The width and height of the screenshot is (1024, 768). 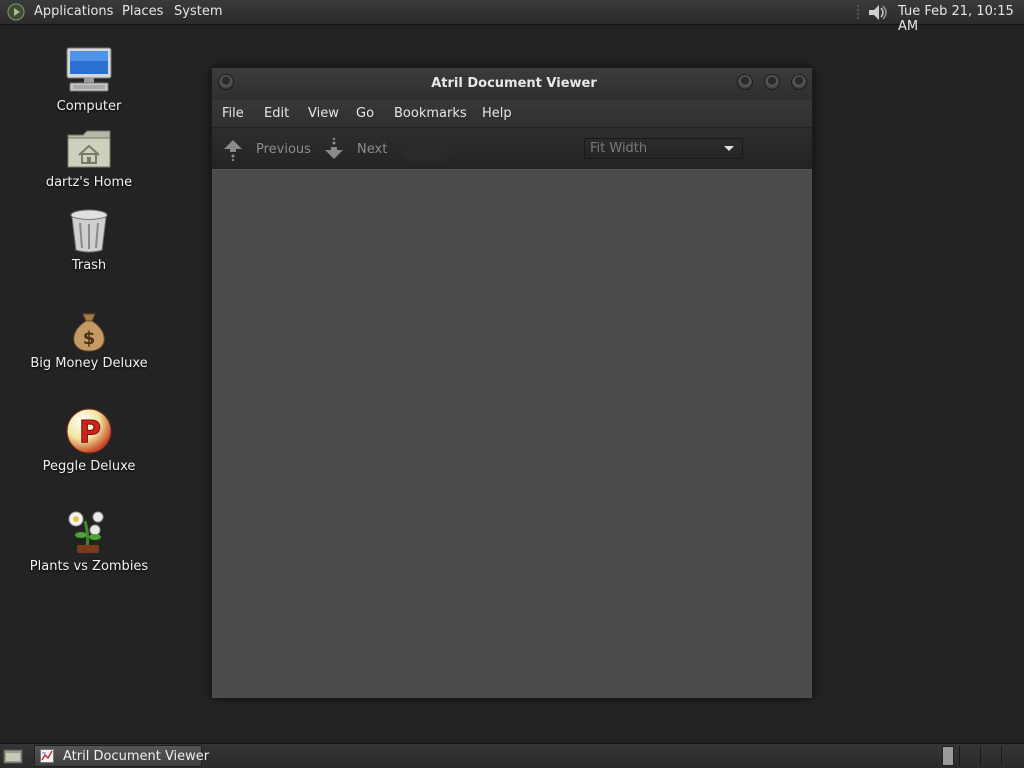 I want to click on desktop-icon-label: Plants vs Zombies, so click(x=89, y=566).